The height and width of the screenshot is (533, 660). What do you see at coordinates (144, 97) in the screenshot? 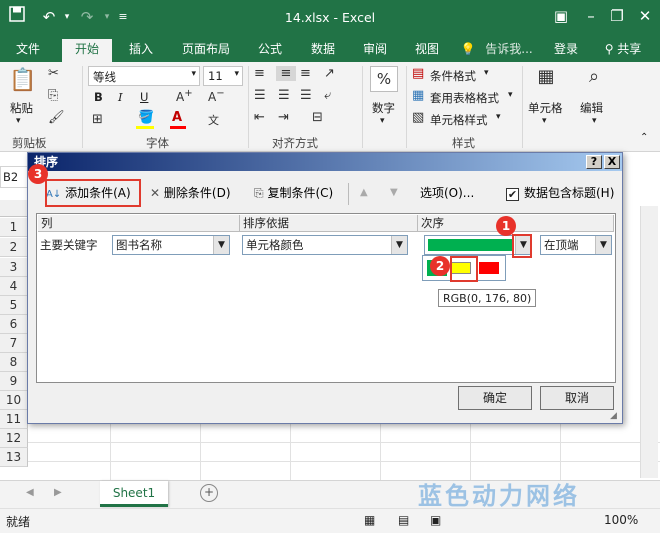
I see `underline-button: U` at bounding box center [144, 97].